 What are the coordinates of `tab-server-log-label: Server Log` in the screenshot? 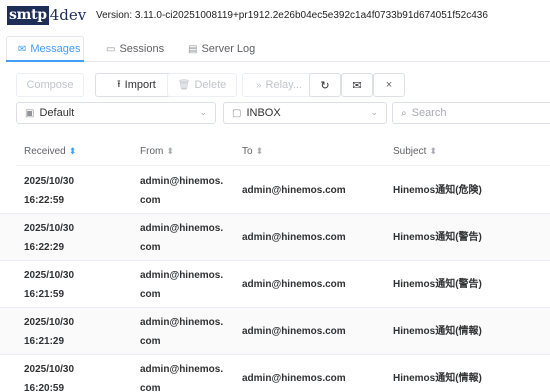 It's located at (228, 49).